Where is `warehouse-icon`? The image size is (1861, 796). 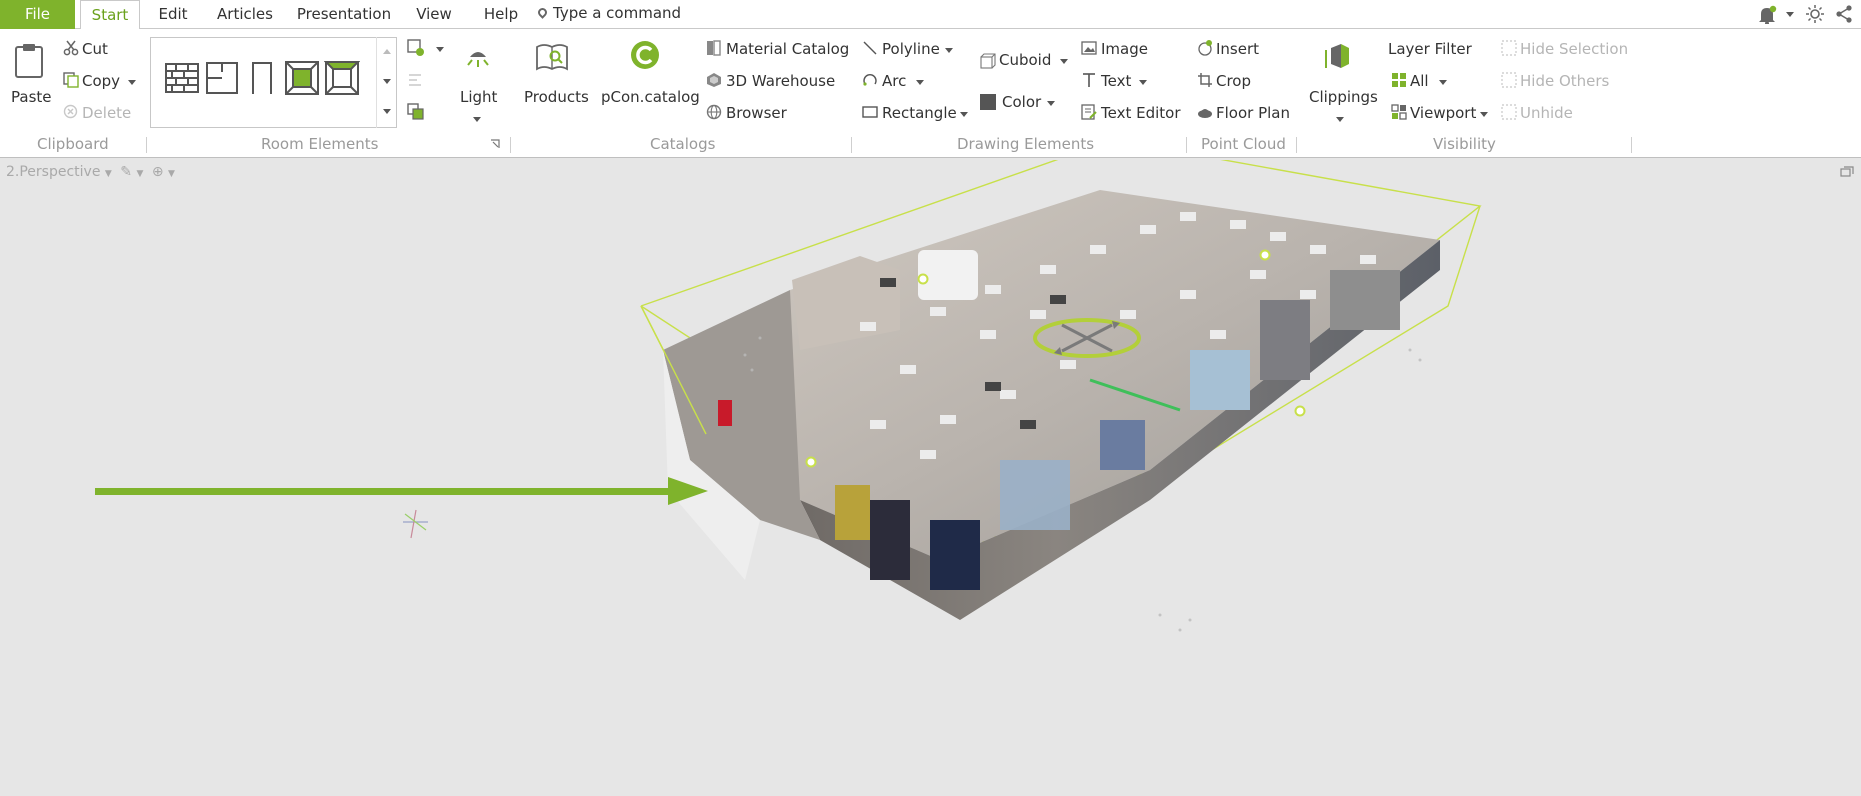 warehouse-icon is located at coordinates (714, 80).